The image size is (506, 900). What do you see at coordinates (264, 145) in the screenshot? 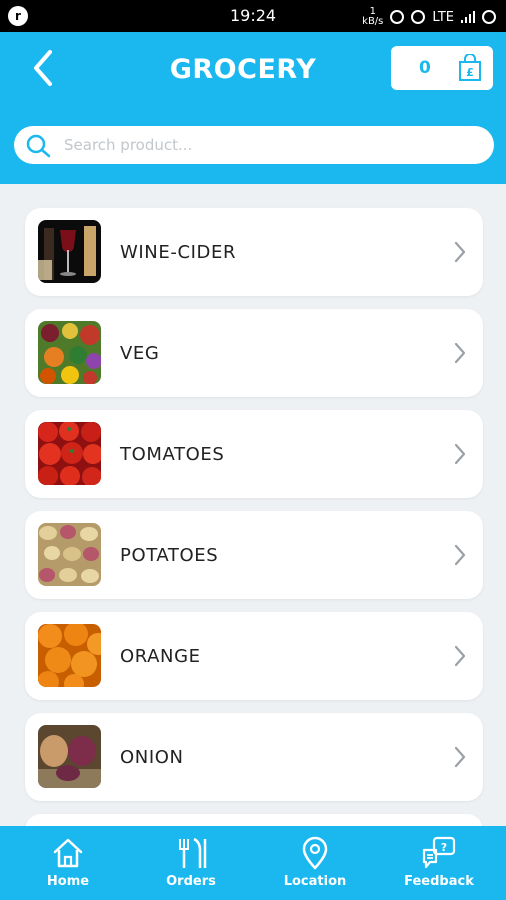
I see `search-input` at bounding box center [264, 145].